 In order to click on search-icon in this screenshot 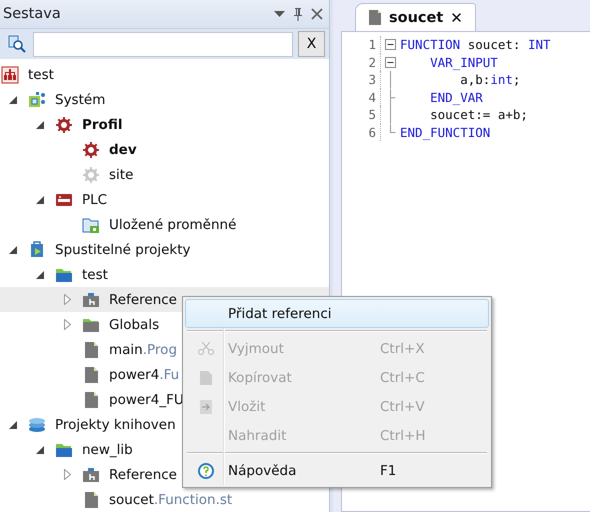, I will do `click(17, 44)`.